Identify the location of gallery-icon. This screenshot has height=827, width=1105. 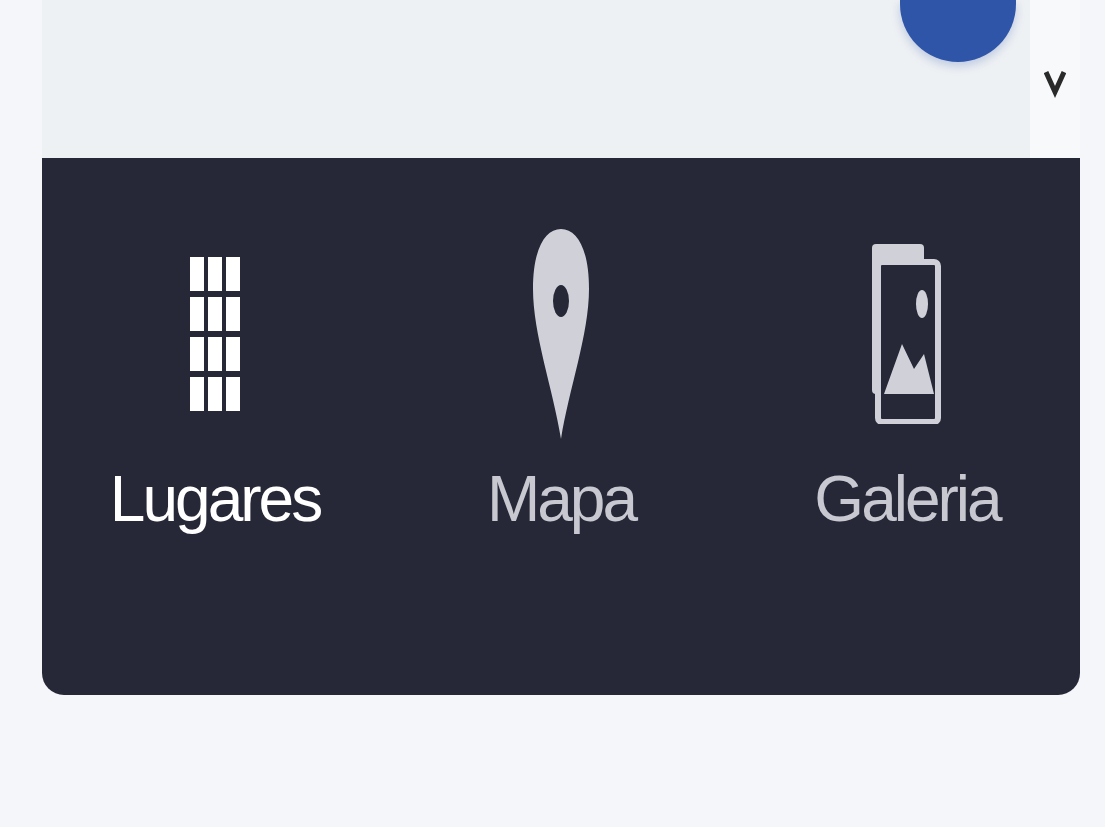
(907, 334).